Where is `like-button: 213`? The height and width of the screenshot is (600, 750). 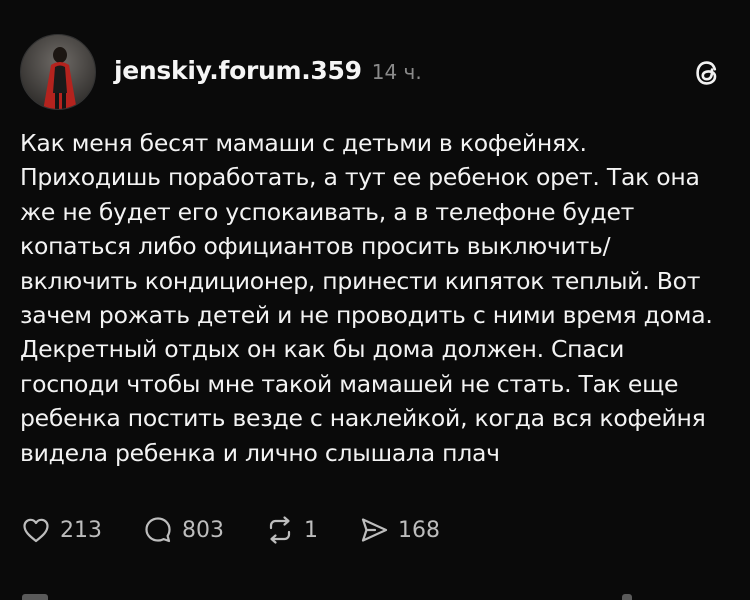 like-button: 213 is located at coordinates (61, 530).